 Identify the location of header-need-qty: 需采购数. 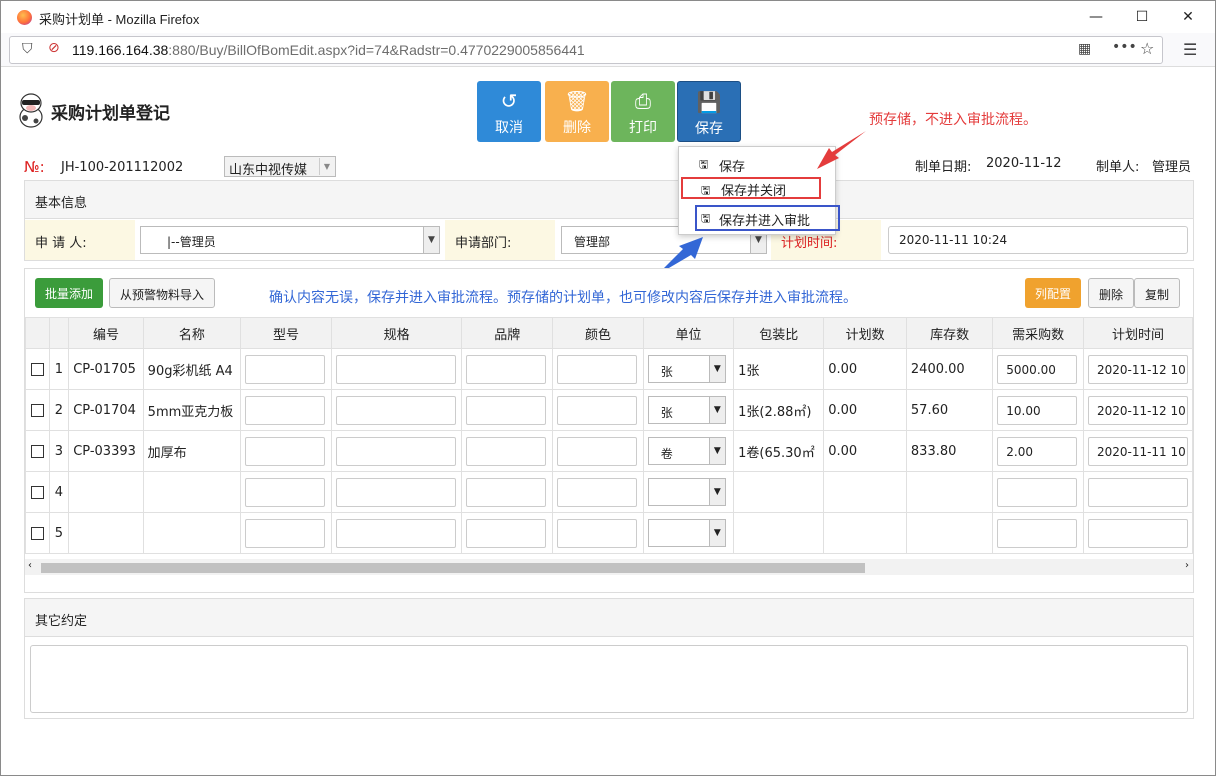
(1038, 333).